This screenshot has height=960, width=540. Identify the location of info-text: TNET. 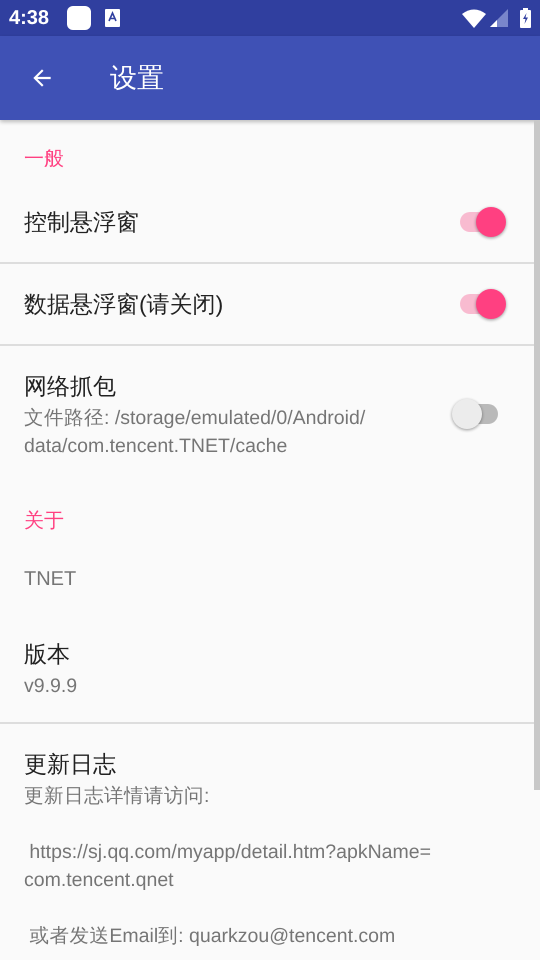
(50, 579).